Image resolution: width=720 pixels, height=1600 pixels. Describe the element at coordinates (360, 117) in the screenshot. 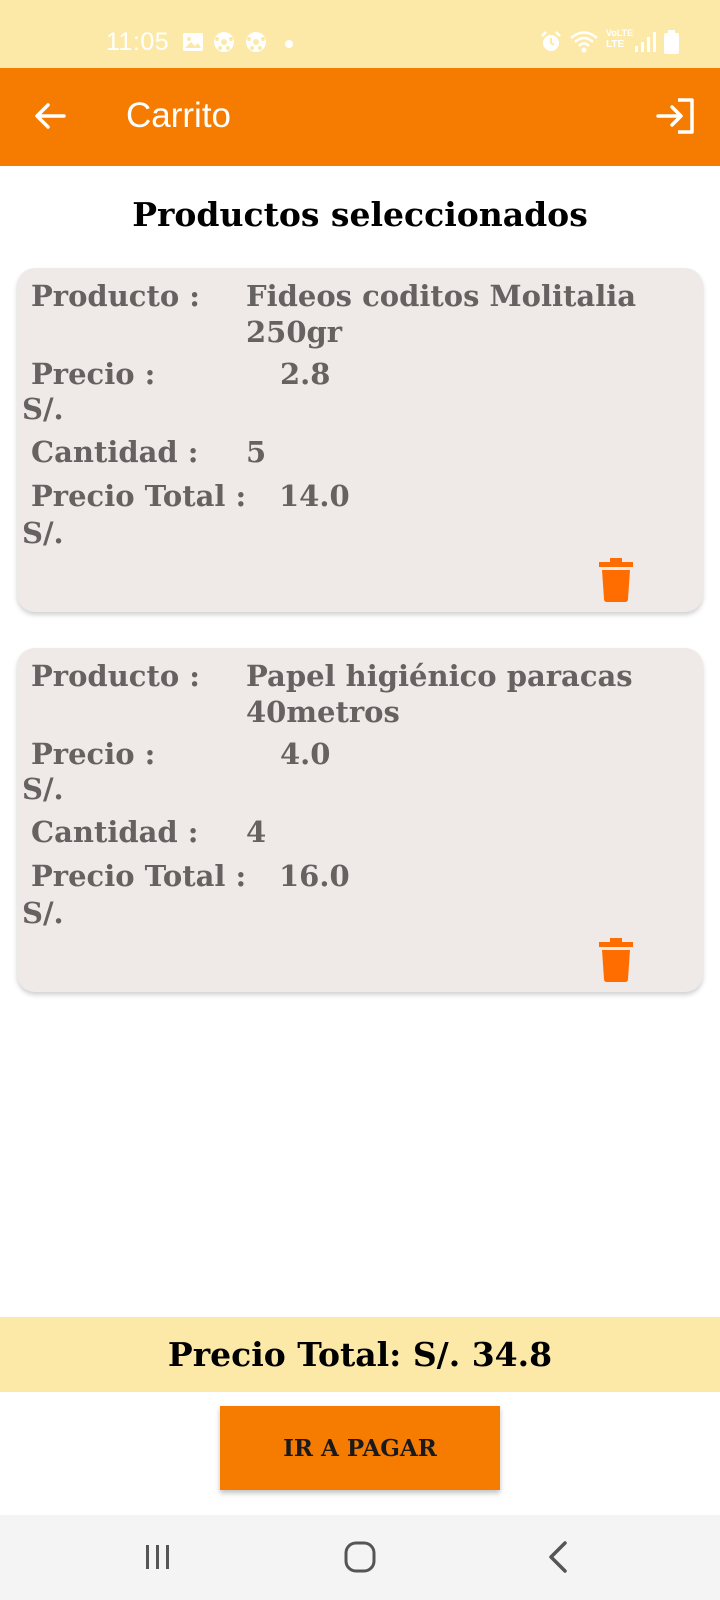

I see `app-bar: Carrito` at that location.